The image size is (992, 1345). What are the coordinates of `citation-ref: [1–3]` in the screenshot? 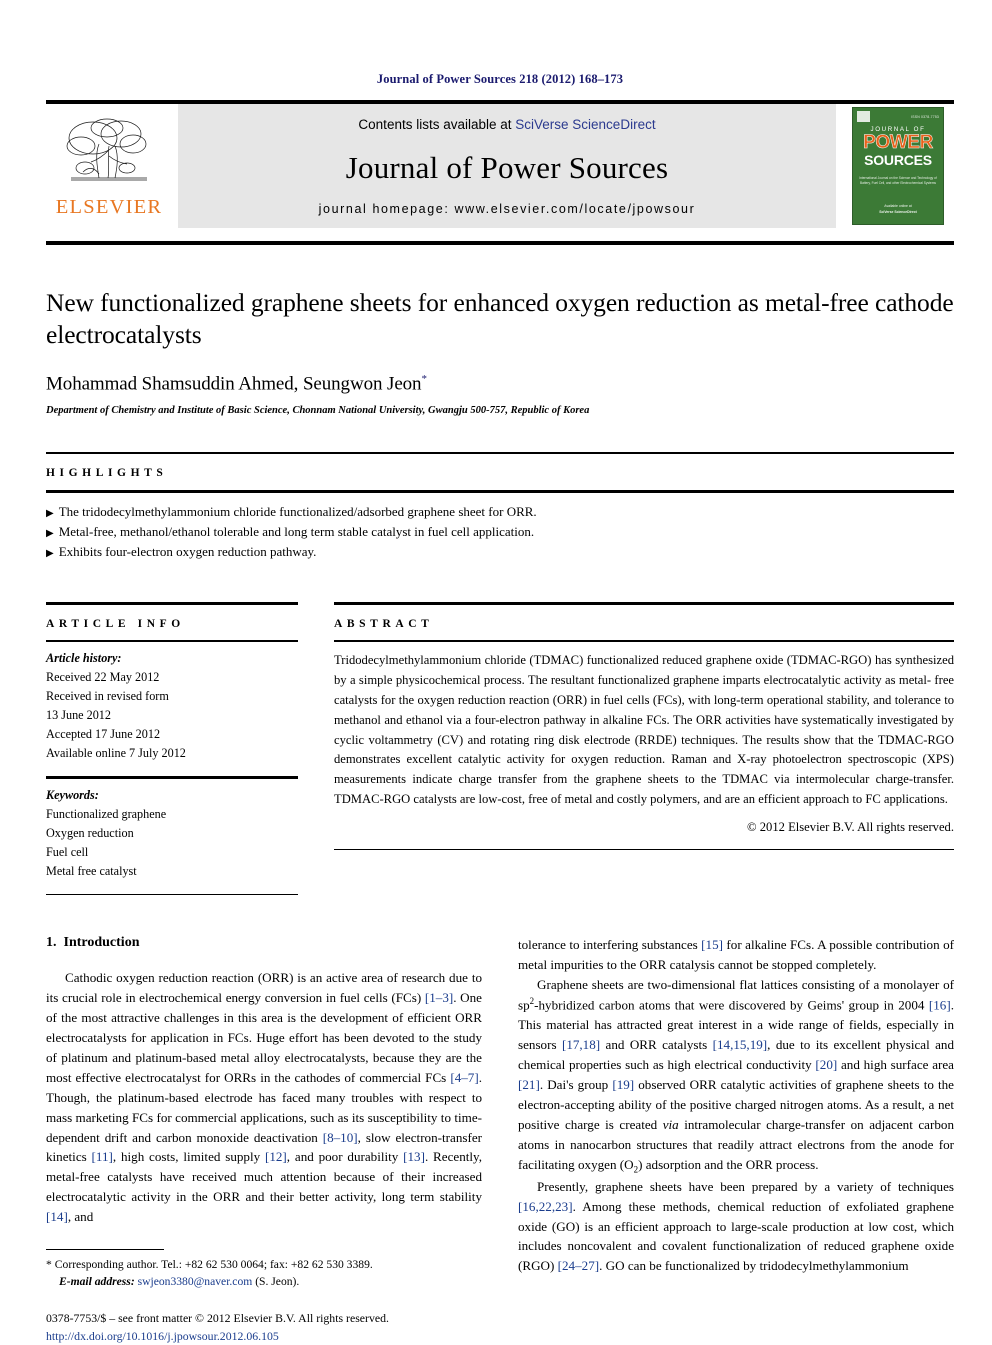 It's located at (439, 997).